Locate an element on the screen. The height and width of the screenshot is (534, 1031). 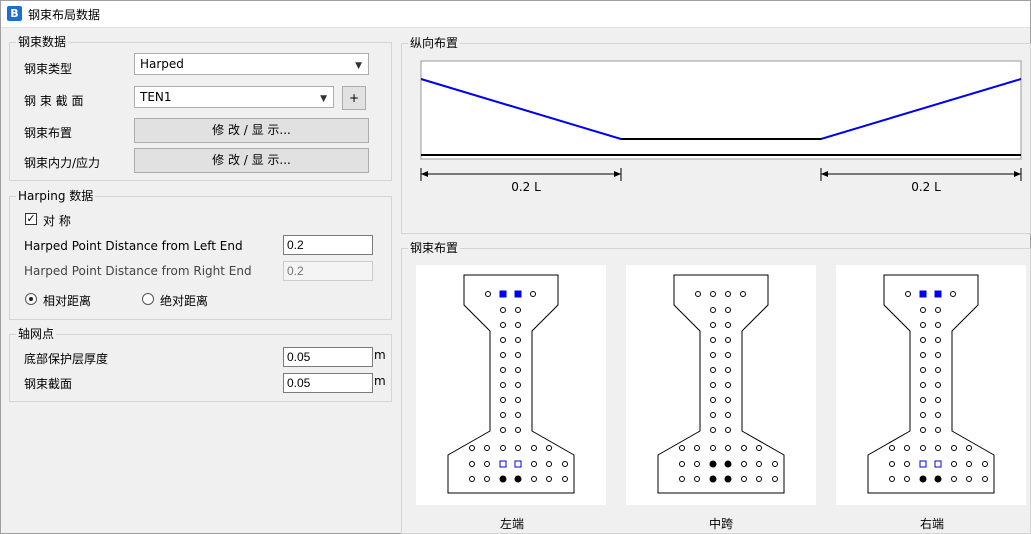
tendon-layout-label: 钢束布置 is located at coordinates (48, 133).